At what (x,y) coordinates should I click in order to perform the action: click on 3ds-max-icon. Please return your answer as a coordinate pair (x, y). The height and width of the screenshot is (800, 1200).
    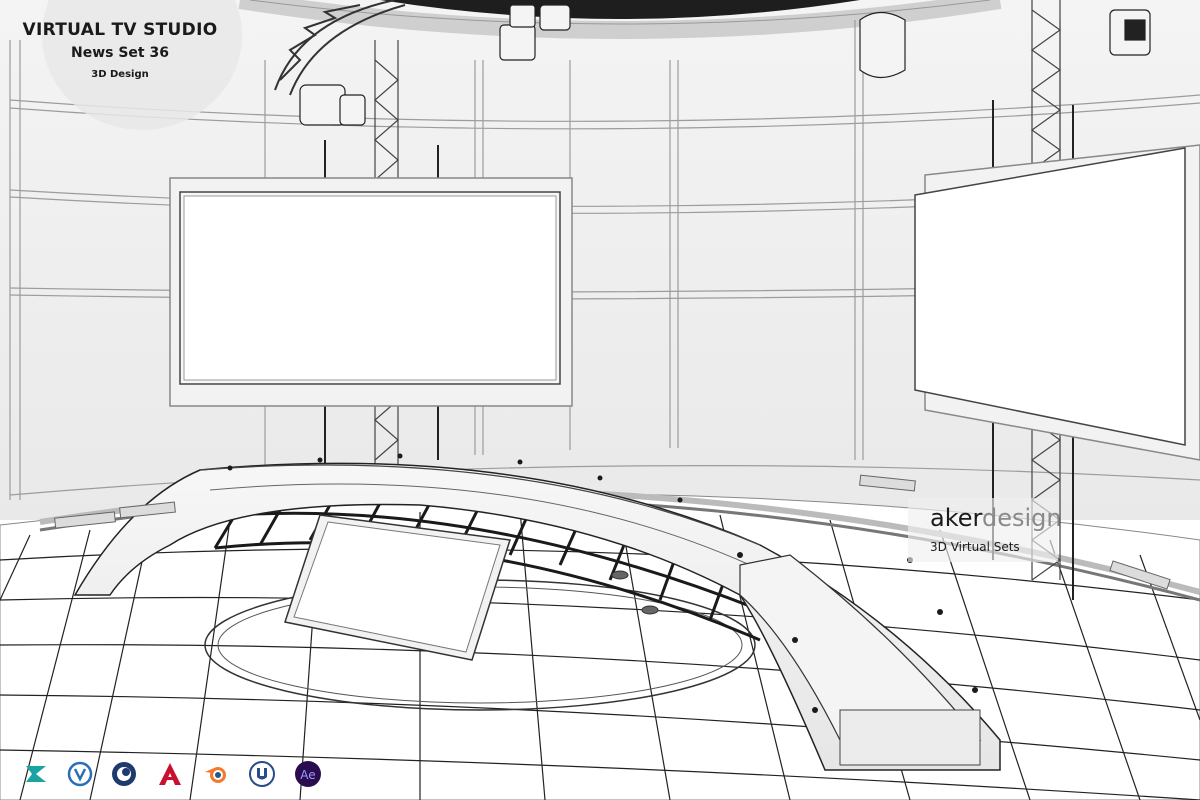
    Looking at the image, I should click on (36, 774).